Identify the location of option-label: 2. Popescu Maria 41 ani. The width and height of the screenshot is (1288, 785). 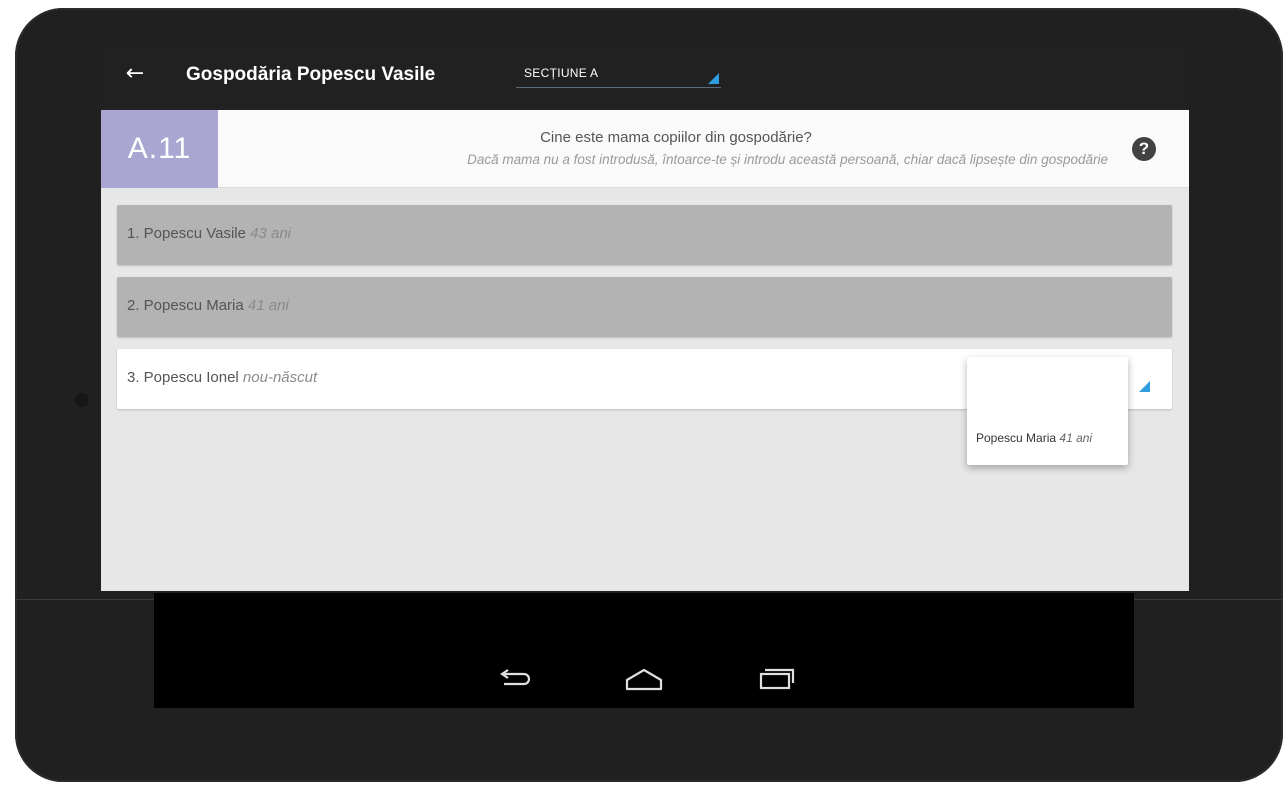
(208, 305).